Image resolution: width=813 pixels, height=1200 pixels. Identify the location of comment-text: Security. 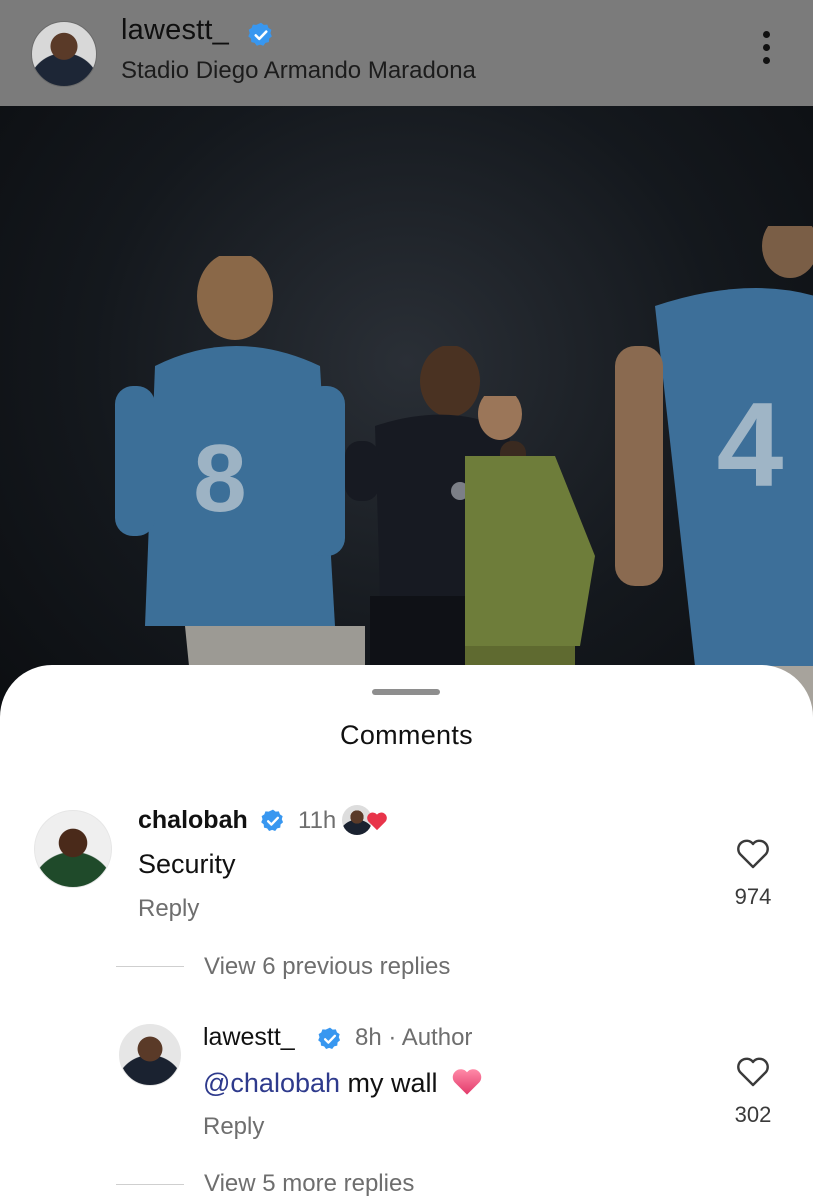
(187, 864).